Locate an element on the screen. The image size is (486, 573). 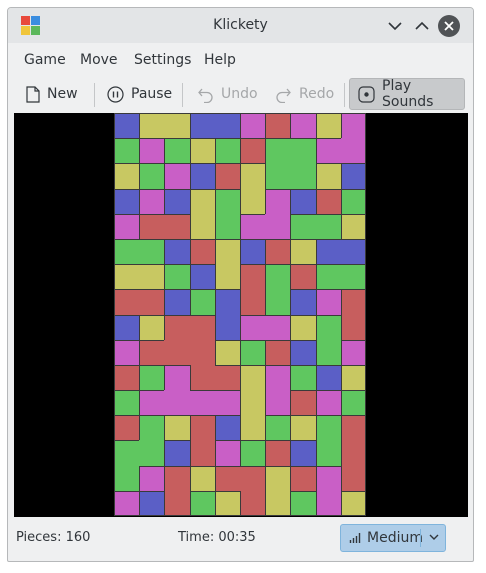
pause-button: Pause is located at coordinates (141, 94).